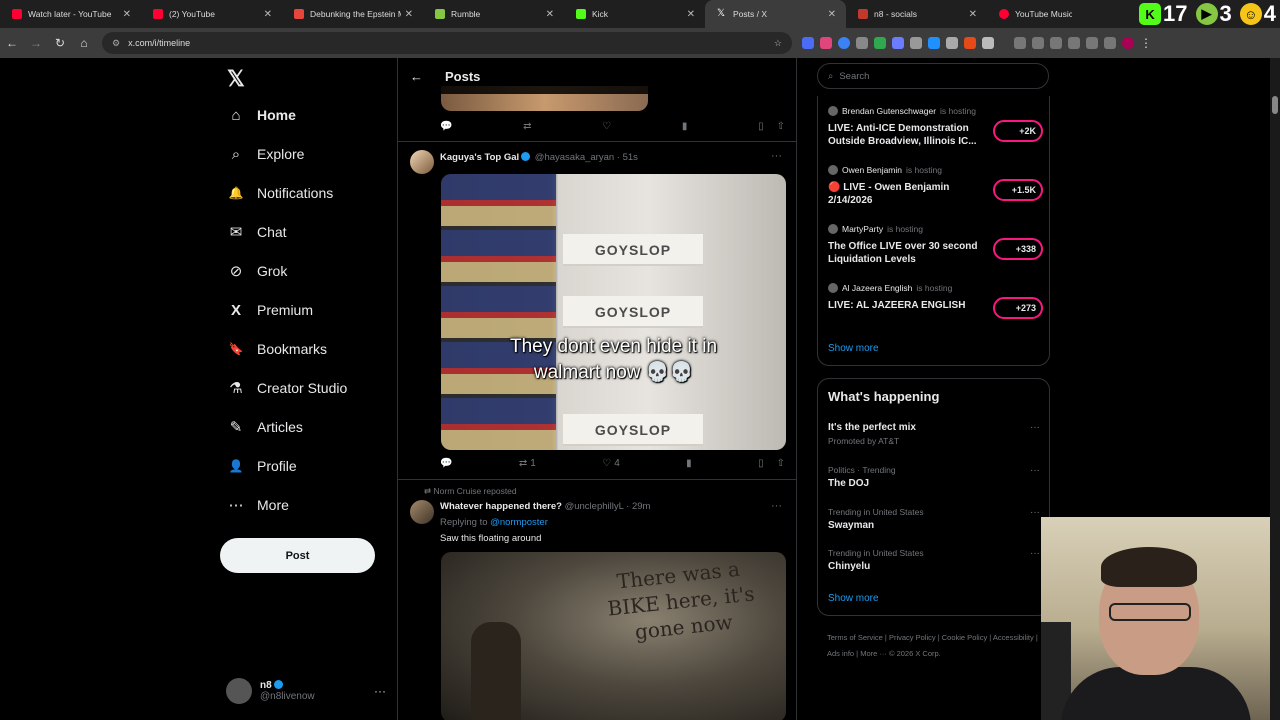 Image resolution: width=1280 pixels, height=720 pixels. Describe the element at coordinates (934, 519) in the screenshot. I see `trend-item: Trending in United States Swayman ···` at that location.